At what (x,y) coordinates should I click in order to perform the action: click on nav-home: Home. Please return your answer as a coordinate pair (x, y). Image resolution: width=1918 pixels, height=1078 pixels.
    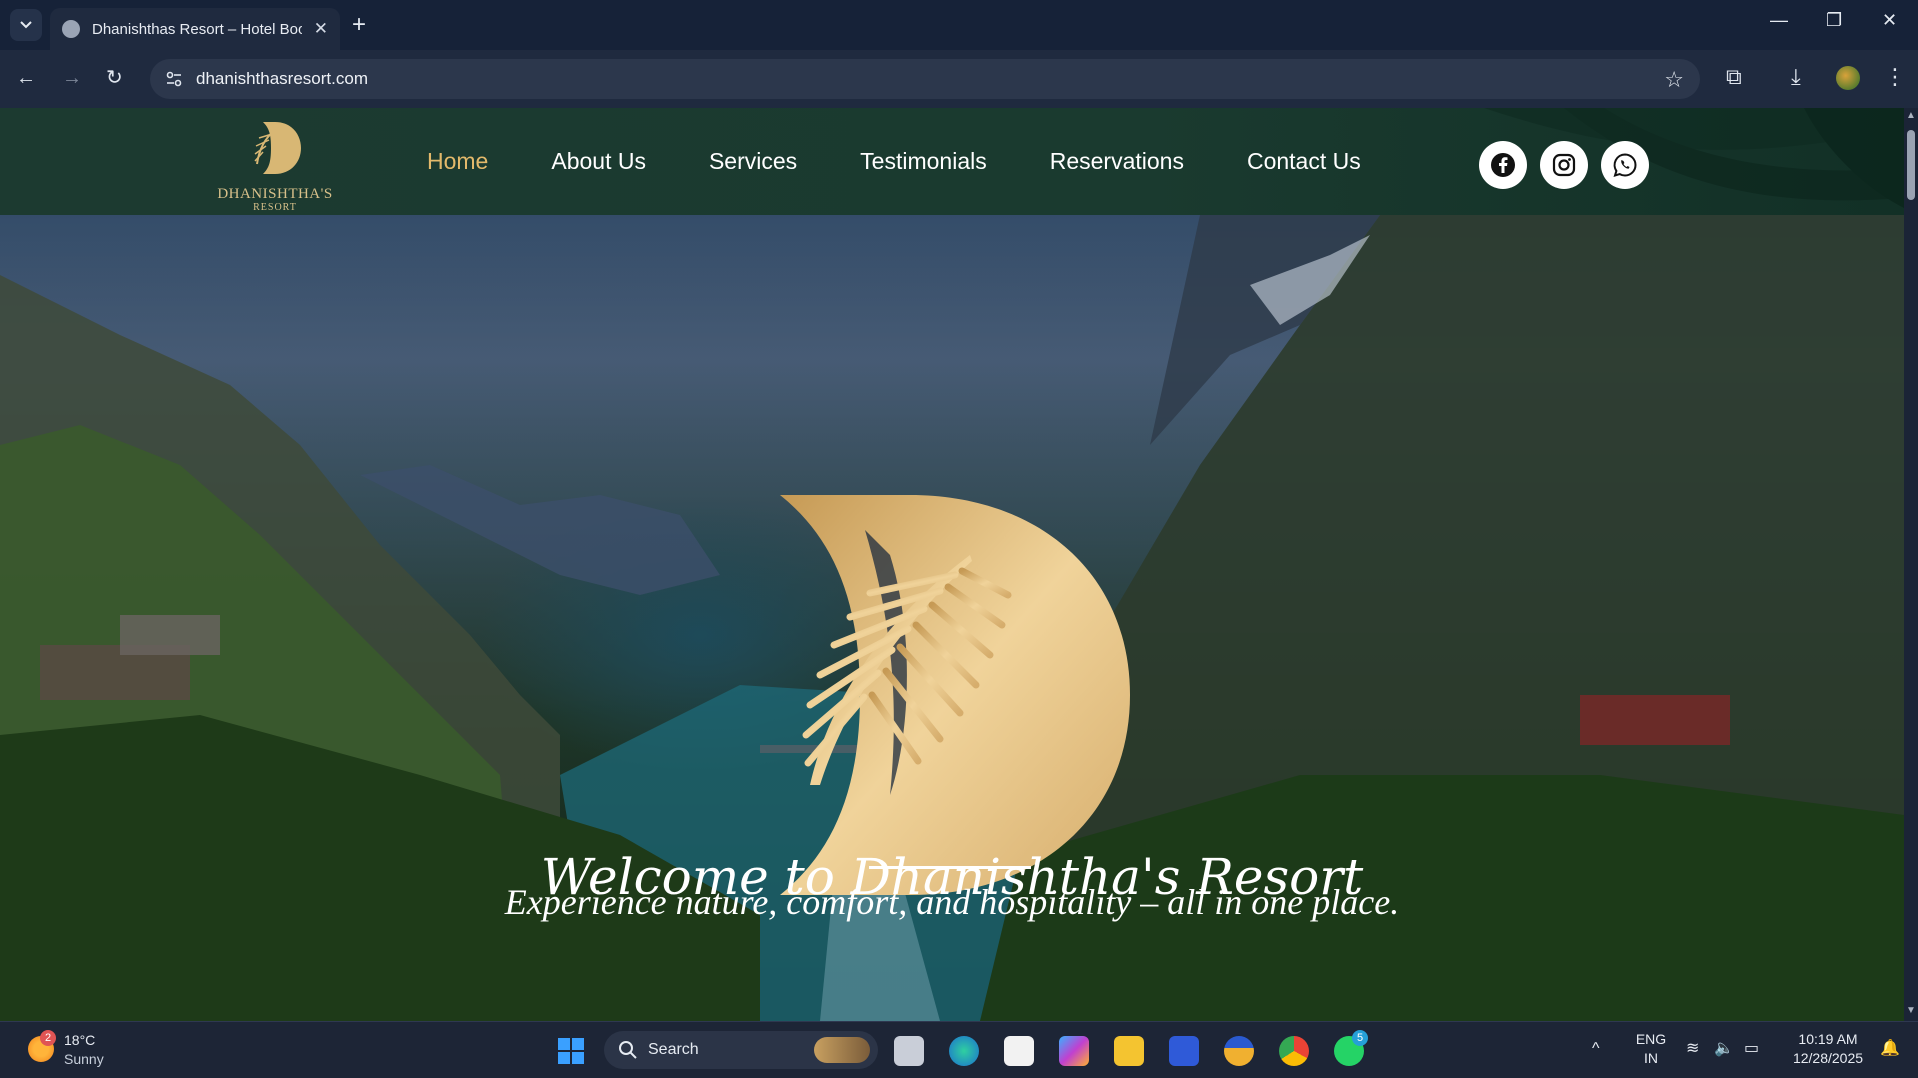
    Looking at the image, I should click on (457, 161).